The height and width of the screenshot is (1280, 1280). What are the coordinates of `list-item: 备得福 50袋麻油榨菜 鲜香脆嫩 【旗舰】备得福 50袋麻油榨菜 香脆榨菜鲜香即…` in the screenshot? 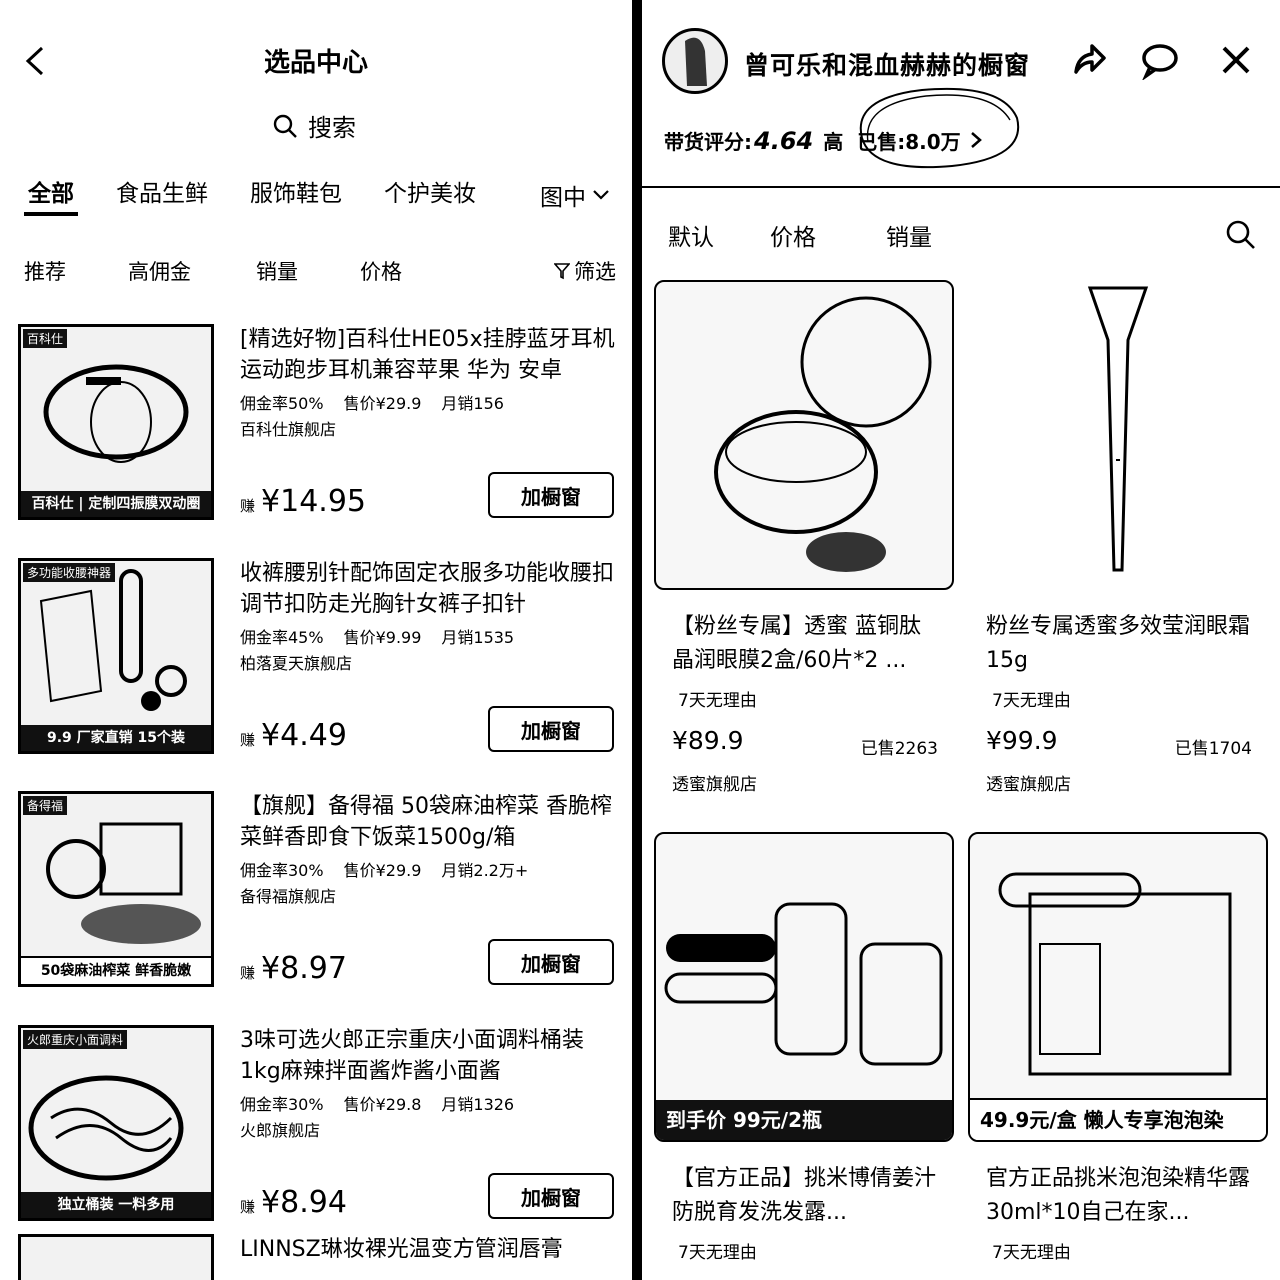 It's located at (318, 891).